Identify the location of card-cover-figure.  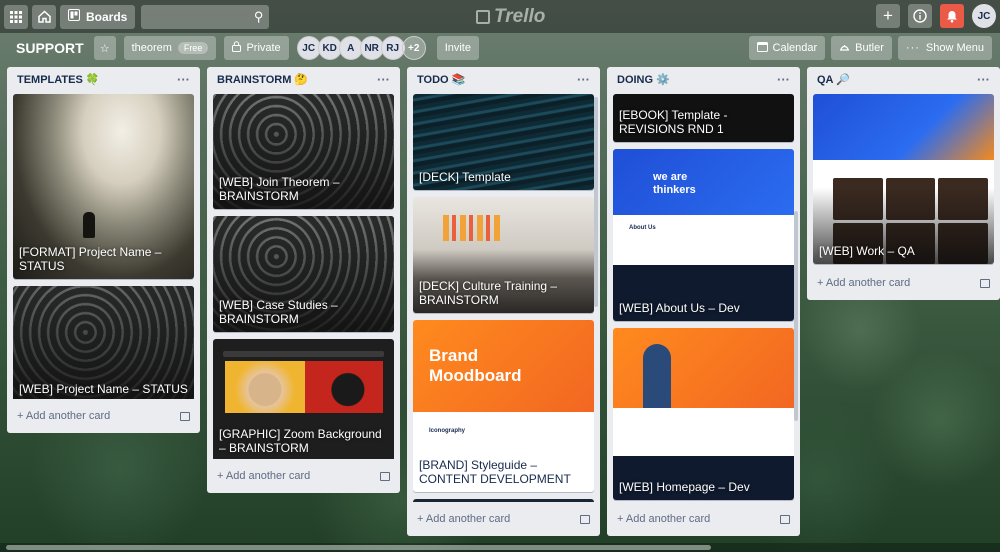
(89, 225).